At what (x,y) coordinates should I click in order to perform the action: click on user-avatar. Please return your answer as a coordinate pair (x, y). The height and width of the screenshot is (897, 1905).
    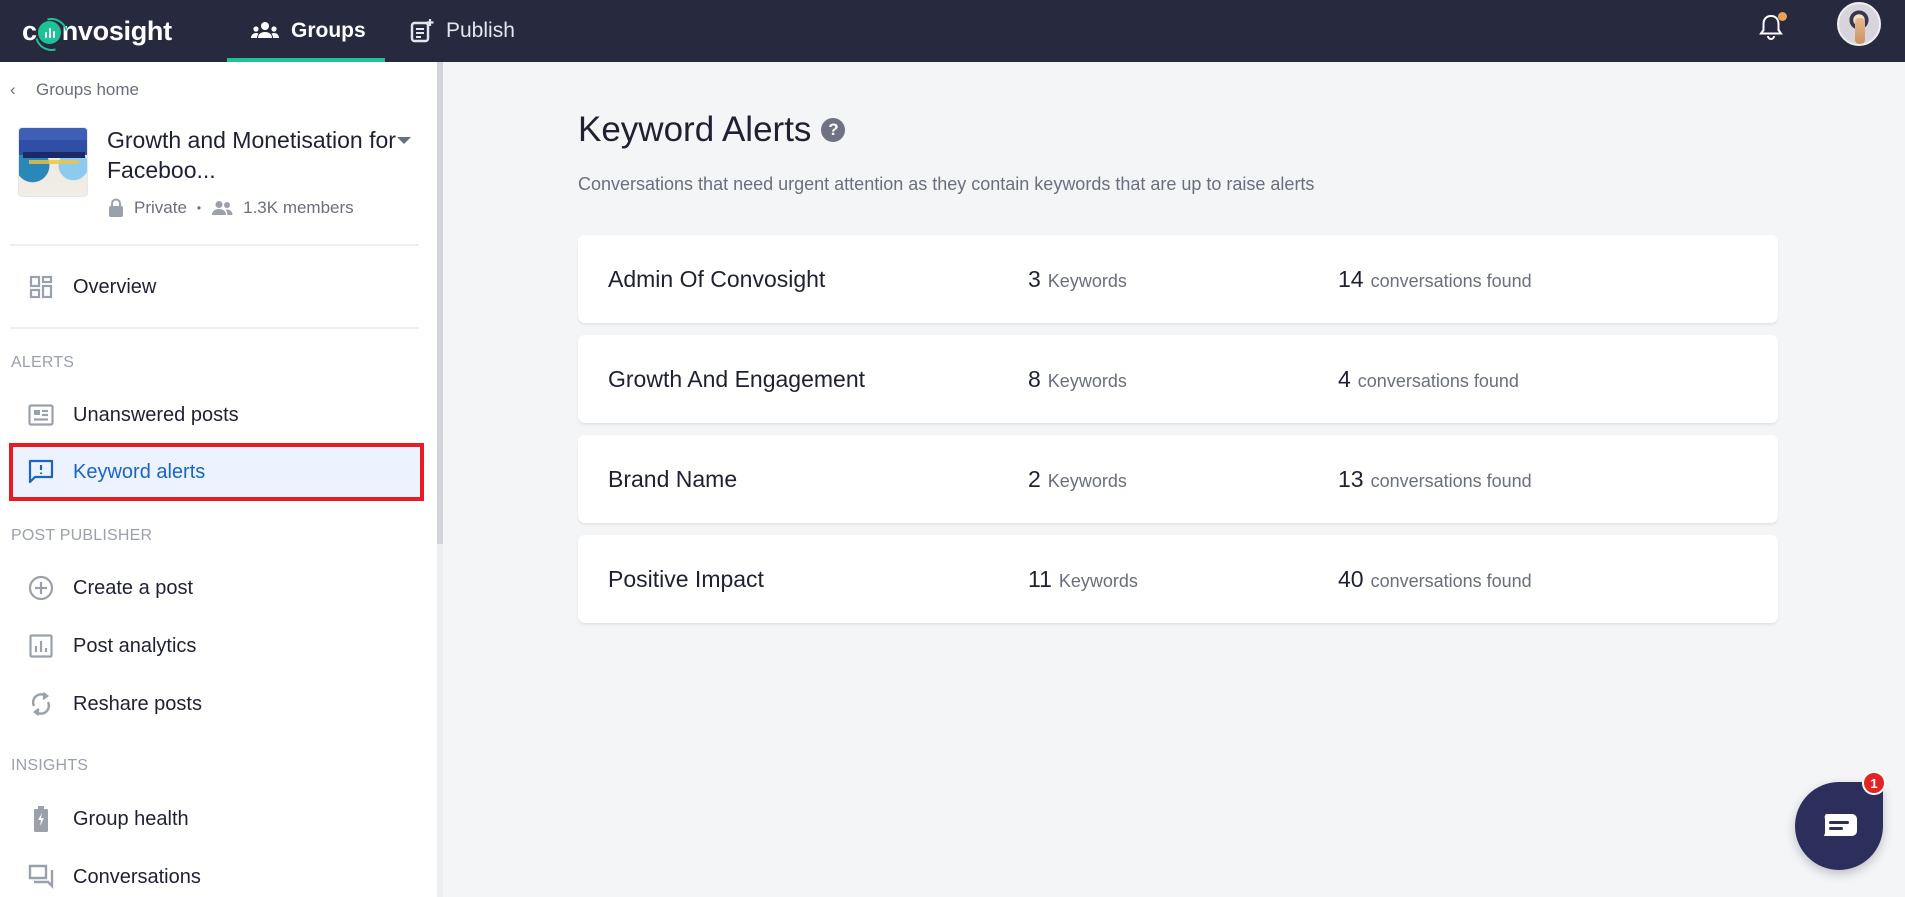
    Looking at the image, I should click on (1859, 24).